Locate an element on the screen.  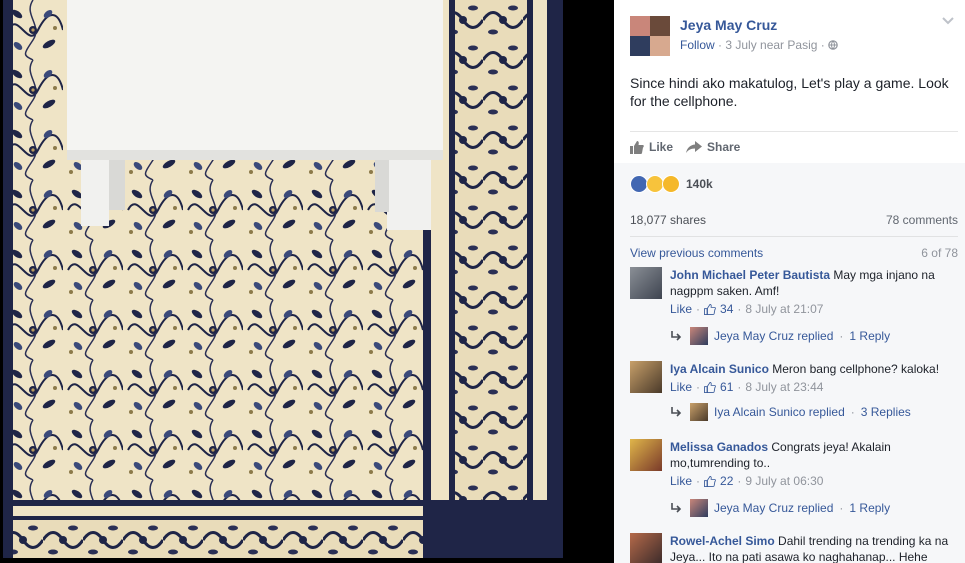
post-meta: Follow · 3 July near Pasig · is located at coordinates (759, 45).